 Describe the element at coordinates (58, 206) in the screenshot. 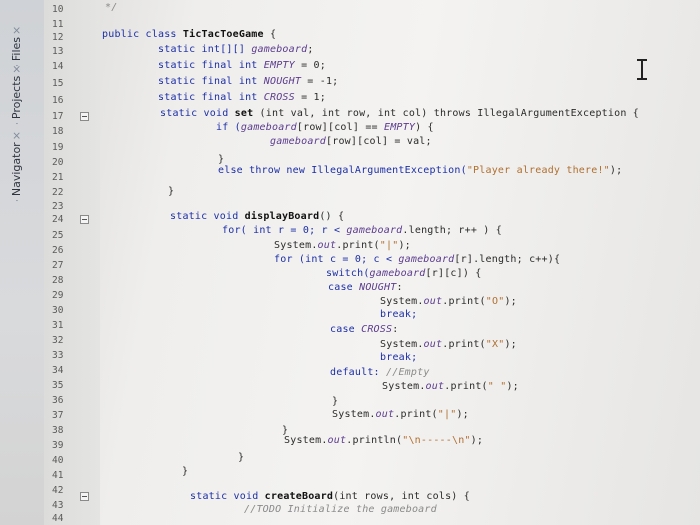

I see `line-number: 23` at that location.